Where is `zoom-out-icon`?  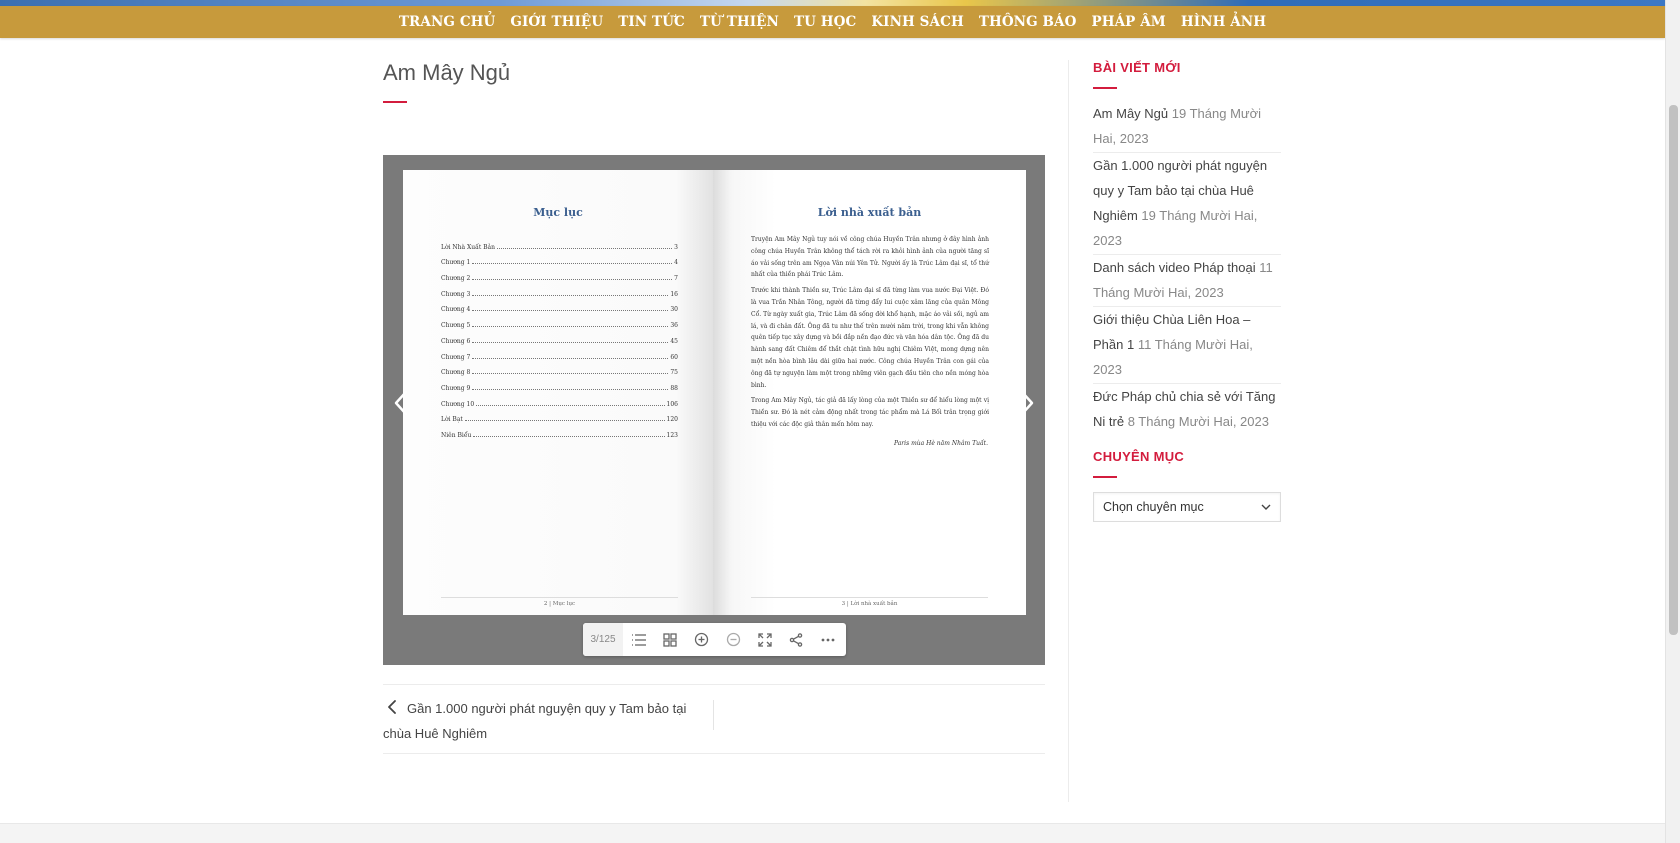 zoom-out-icon is located at coordinates (734, 639).